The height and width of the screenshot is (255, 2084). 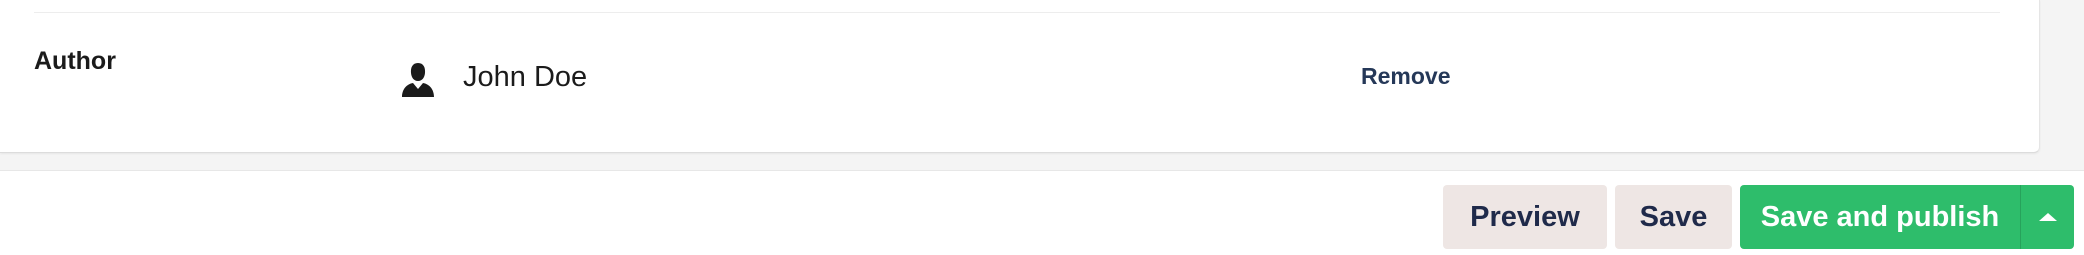 What do you see at coordinates (1405, 76) in the screenshot?
I see `remove-author-link: Remove` at bounding box center [1405, 76].